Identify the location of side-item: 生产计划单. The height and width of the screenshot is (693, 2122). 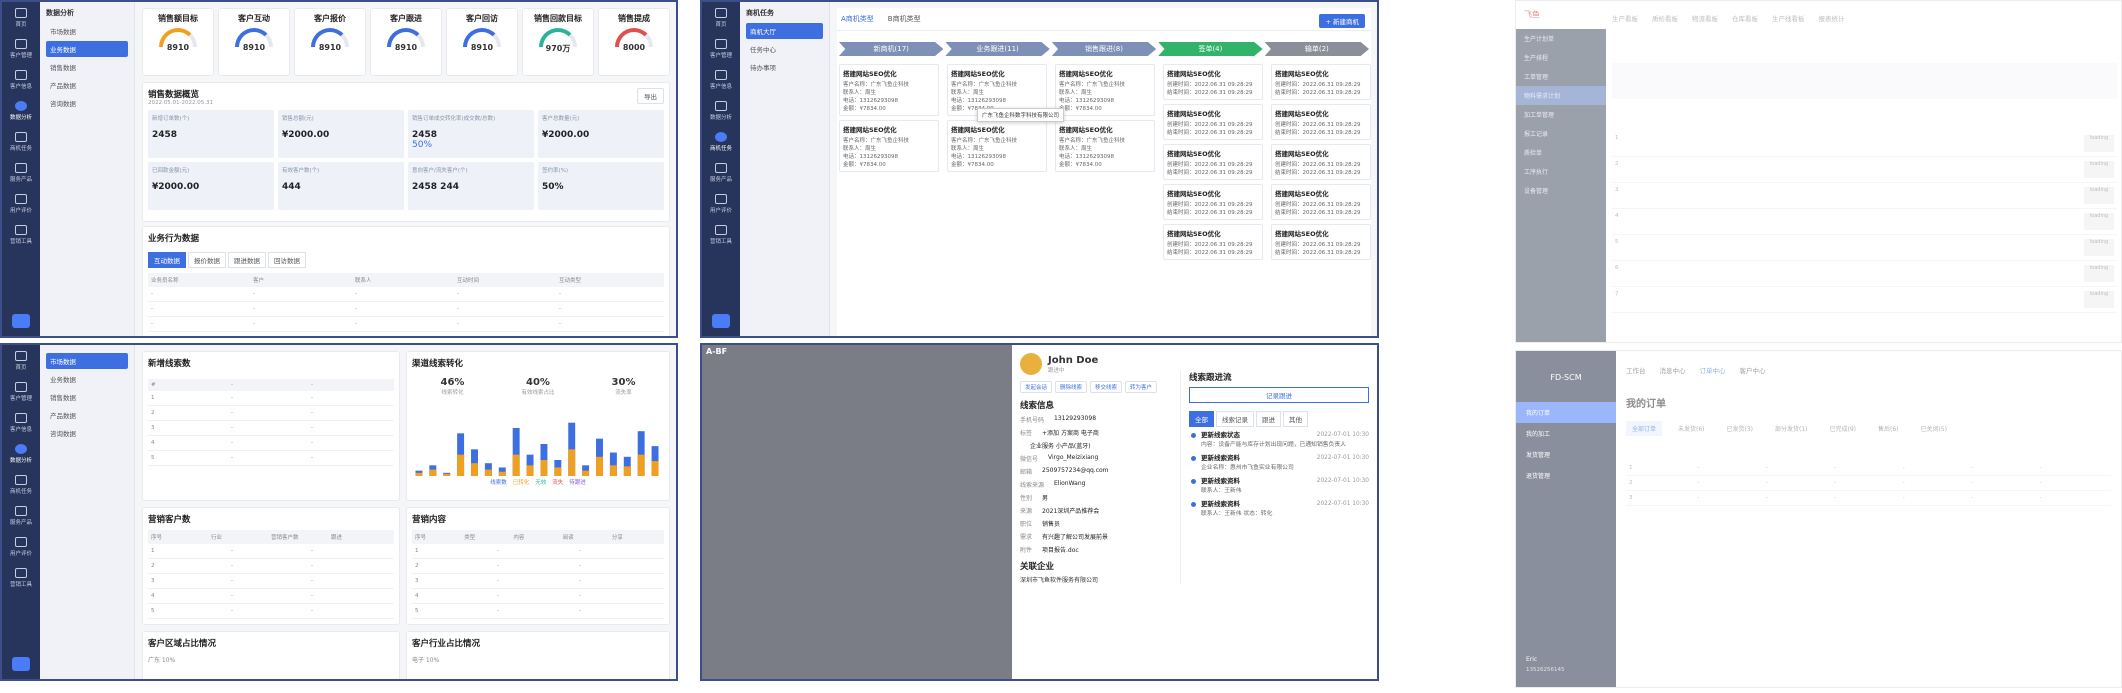
(1561, 38).